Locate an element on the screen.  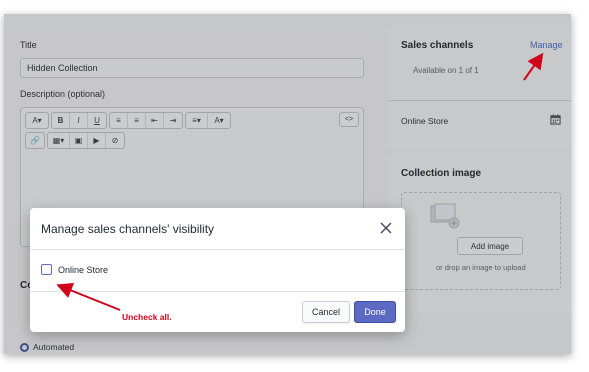
description-label: Description (optional) is located at coordinates (63, 94).